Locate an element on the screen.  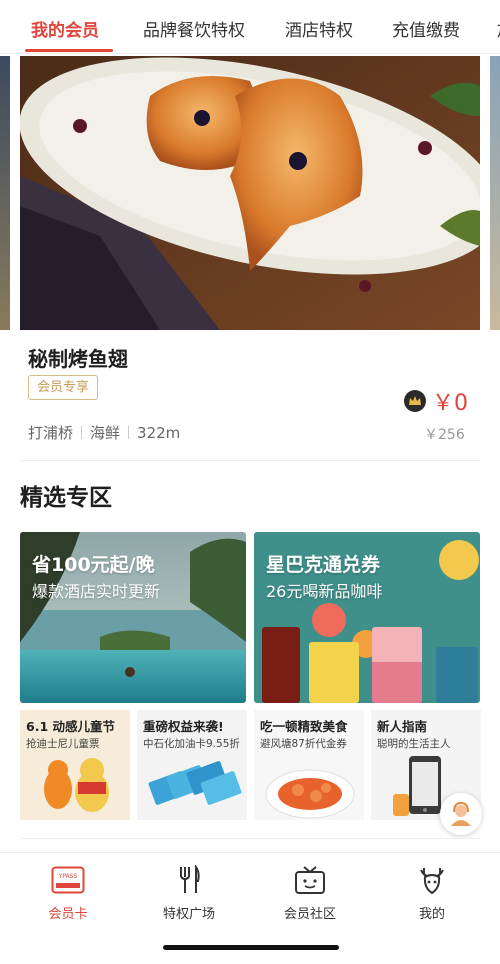
card-title: 吃一顿精致美食 is located at coordinates (304, 726).